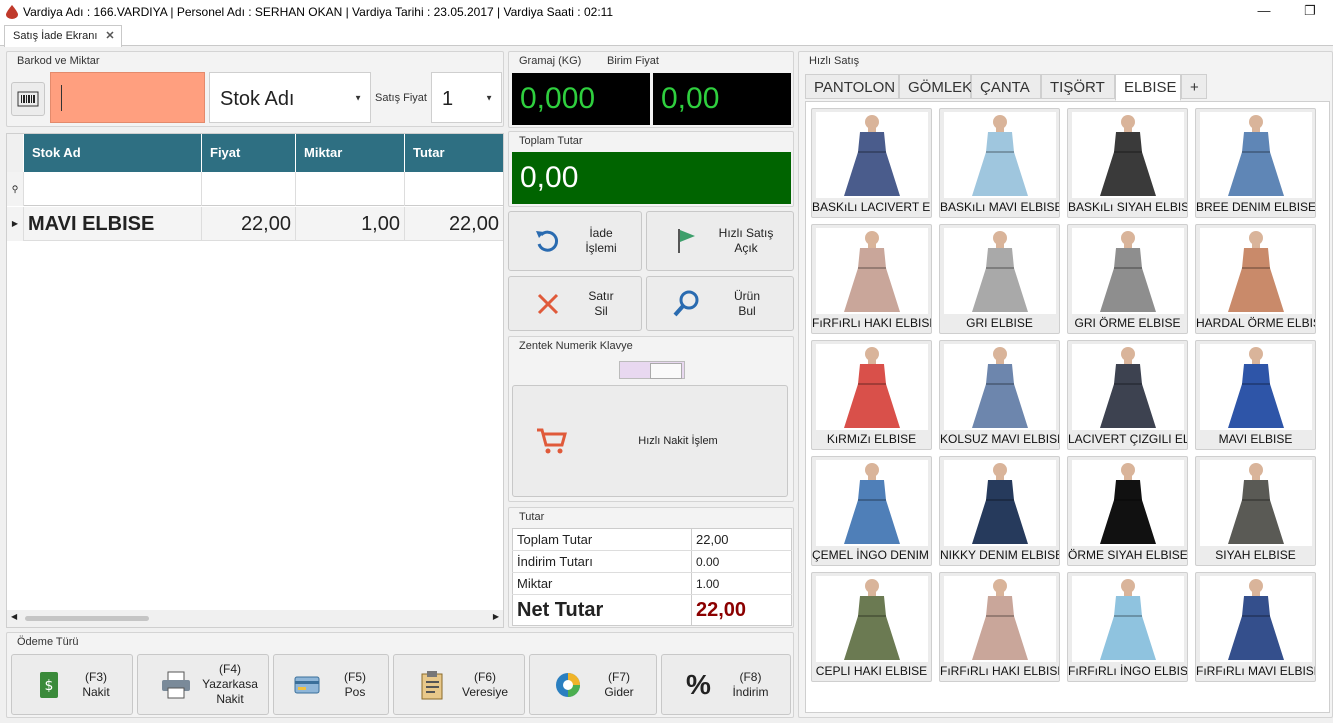  Describe the element at coordinates (113, 153) in the screenshot. I see `col-stok-ad: Stok Ad` at that location.